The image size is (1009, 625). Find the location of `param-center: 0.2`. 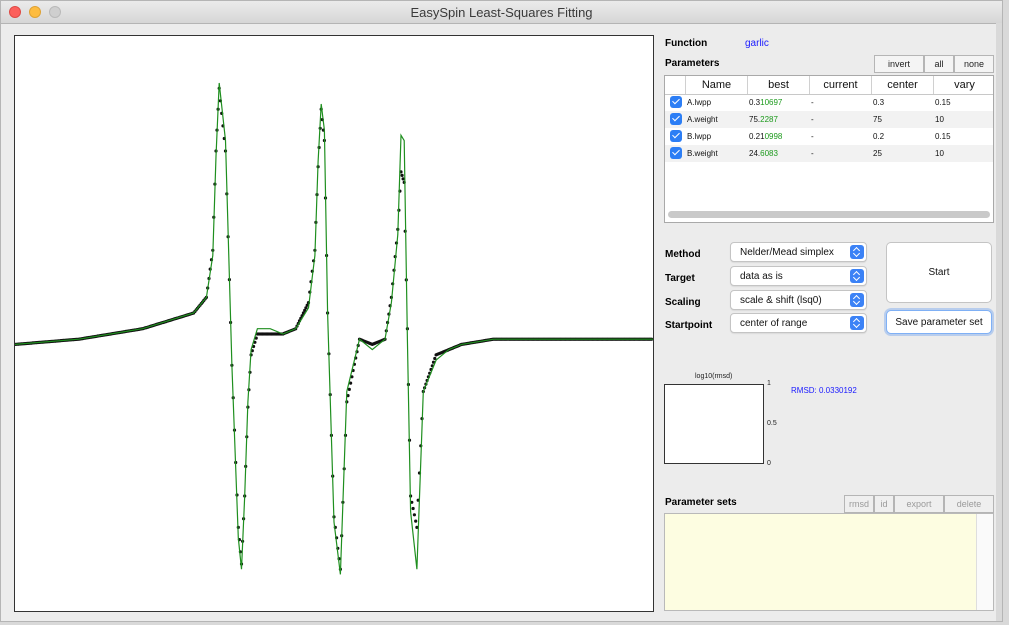

param-center: 0.2 is located at coordinates (878, 136).